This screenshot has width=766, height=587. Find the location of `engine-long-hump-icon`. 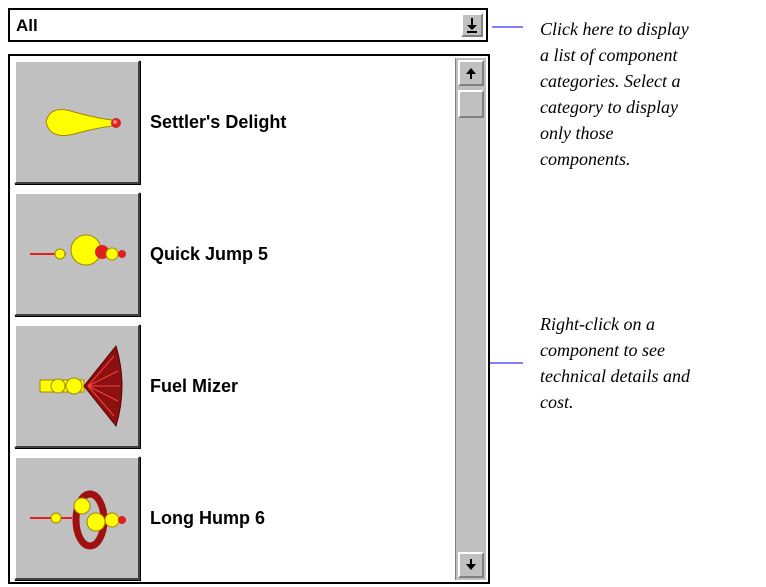

engine-long-hump-icon is located at coordinates (78, 520).